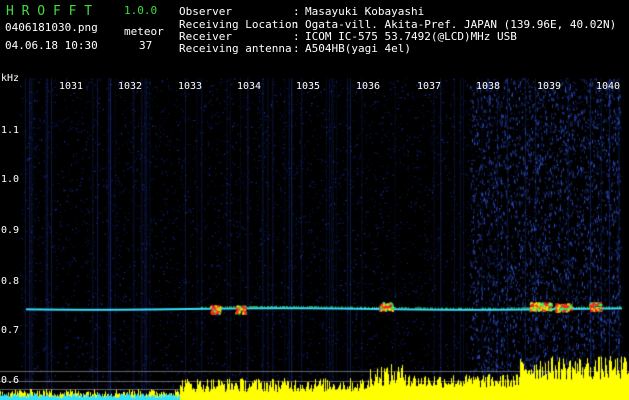 This screenshot has width=629, height=400. Describe the element at coordinates (10, 130) in the screenshot. I see `frequency-tick-label: 1.1` at that location.